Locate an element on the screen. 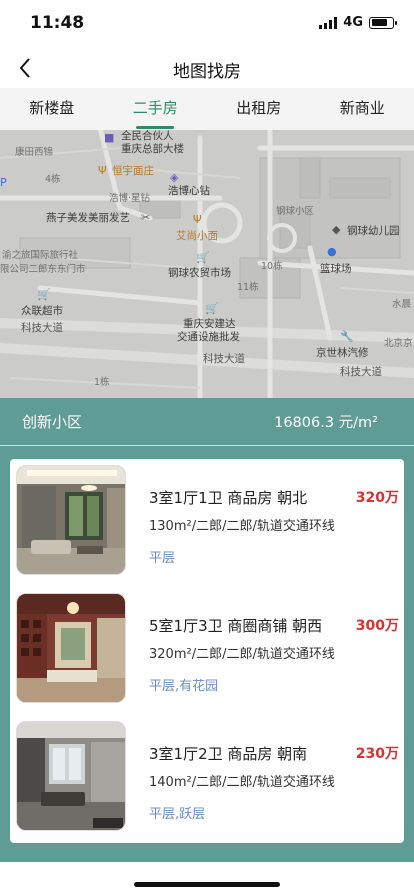  map-label-gangqiu-kindergarten: 钢球幼儿园 is located at coordinates (373, 231).